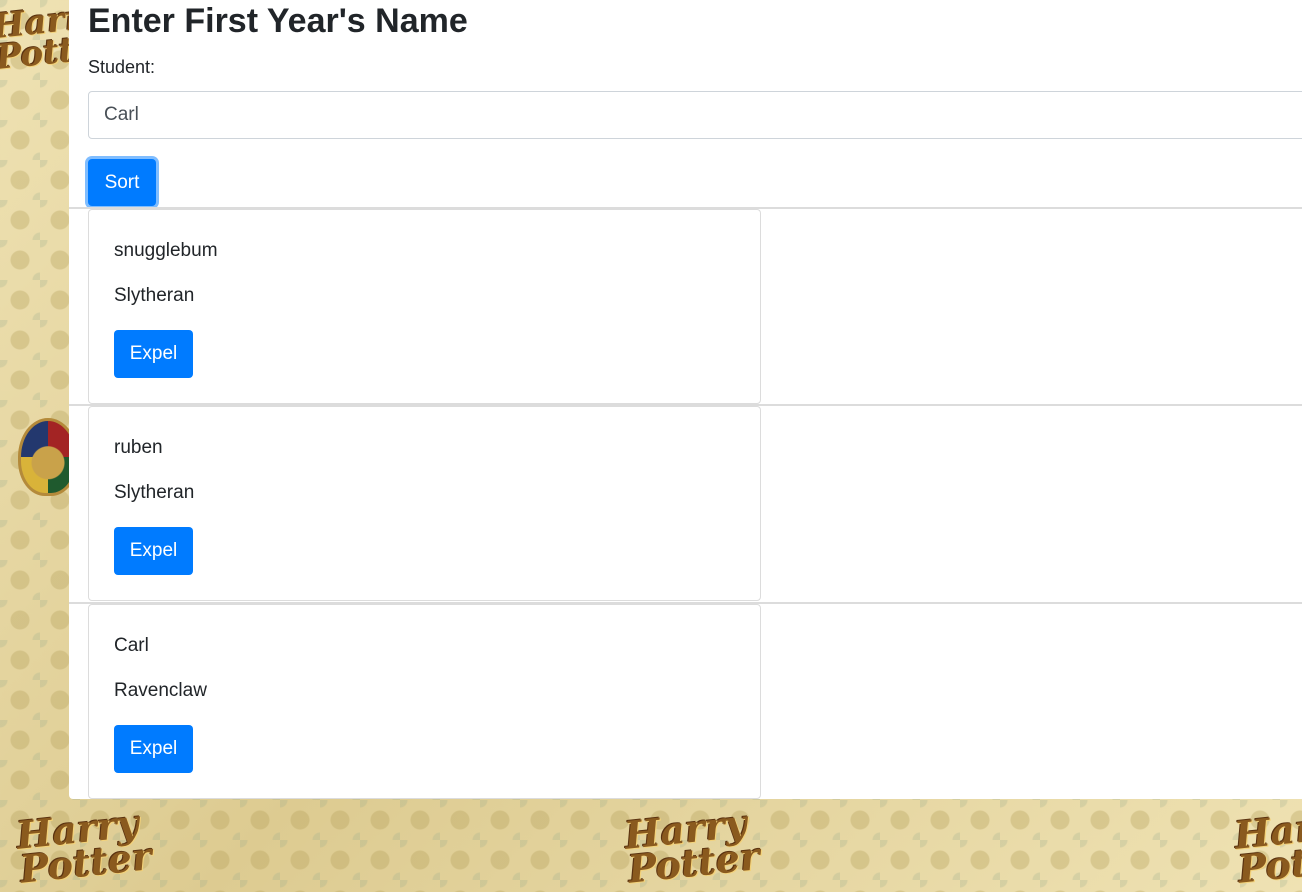  Describe the element at coordinates (424, 306) in the screenshot. I see `student-card: snugglebum Slytheran Expel` at that location.